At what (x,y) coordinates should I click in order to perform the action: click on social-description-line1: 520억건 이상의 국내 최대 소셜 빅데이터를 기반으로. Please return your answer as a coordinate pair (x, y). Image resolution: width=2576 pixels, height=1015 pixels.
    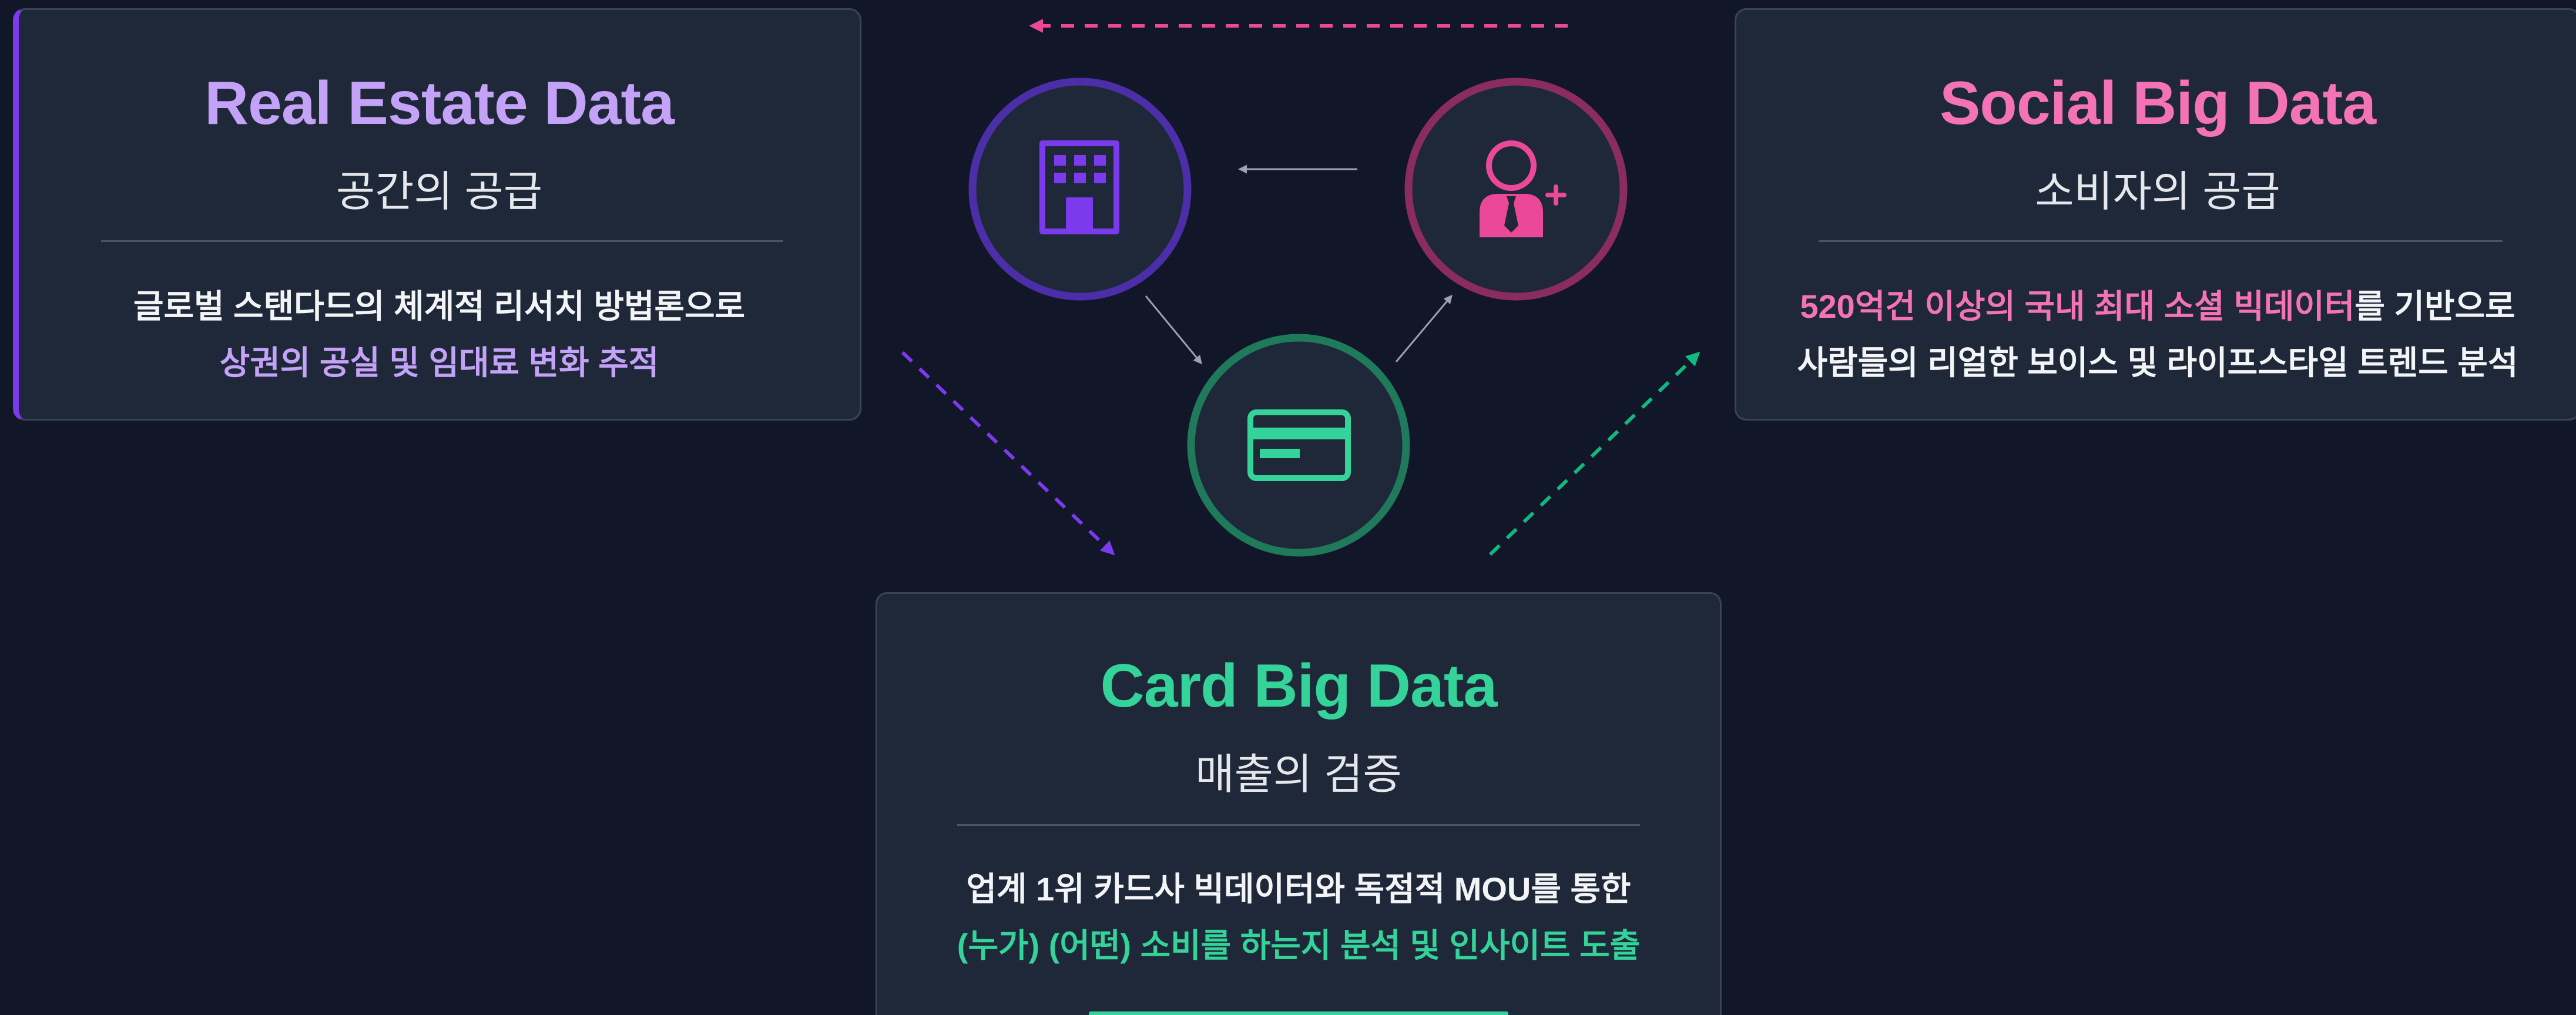
    Looking at the image, I should click on (2156, 304).